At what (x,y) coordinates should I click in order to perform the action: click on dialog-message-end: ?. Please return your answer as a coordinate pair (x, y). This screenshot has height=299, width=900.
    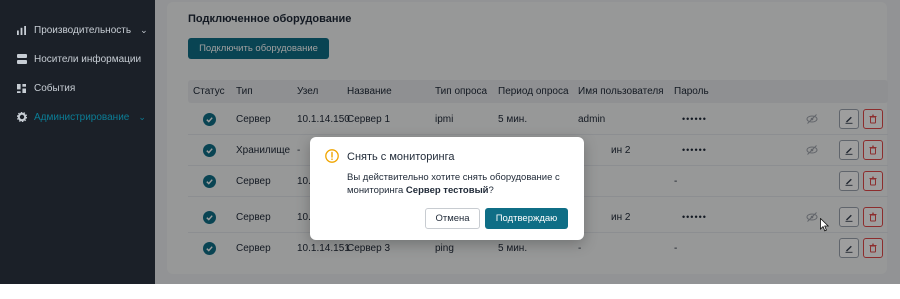
    Looking at the image, I should click on (491, 190).